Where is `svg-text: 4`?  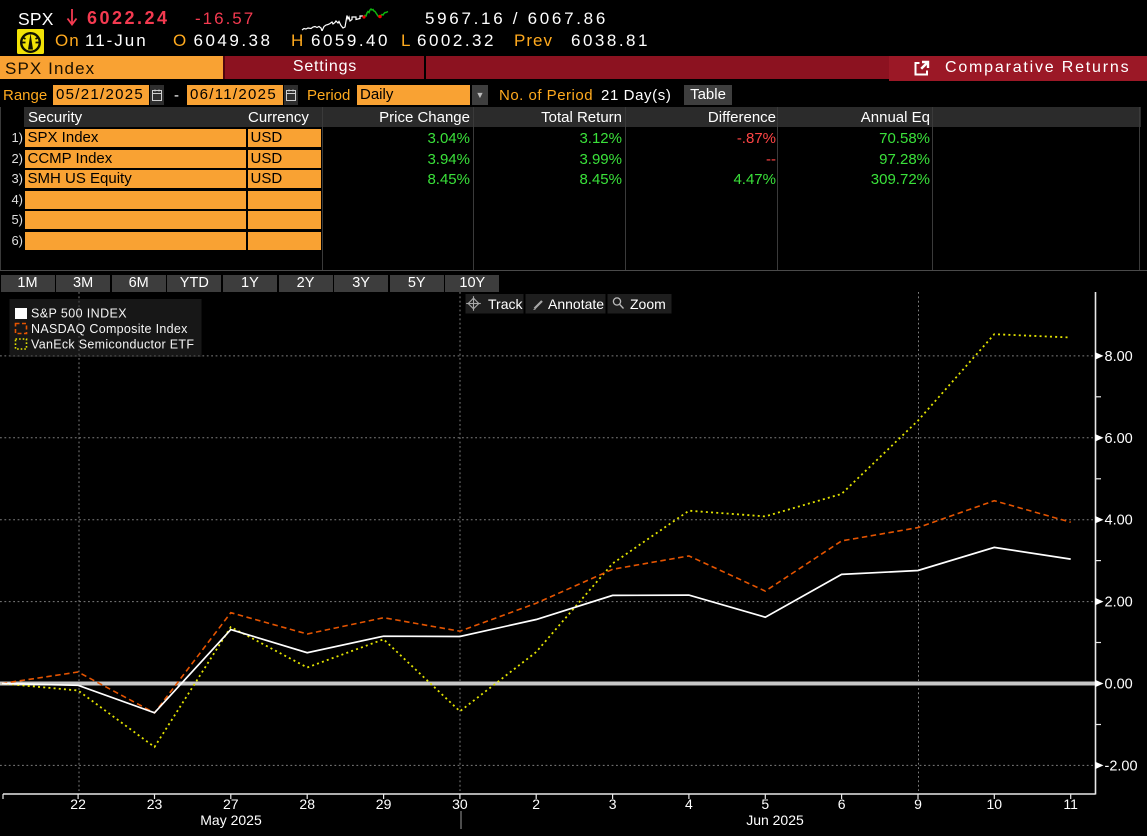 svg-text: 4 is located at coordinates (689, 804).